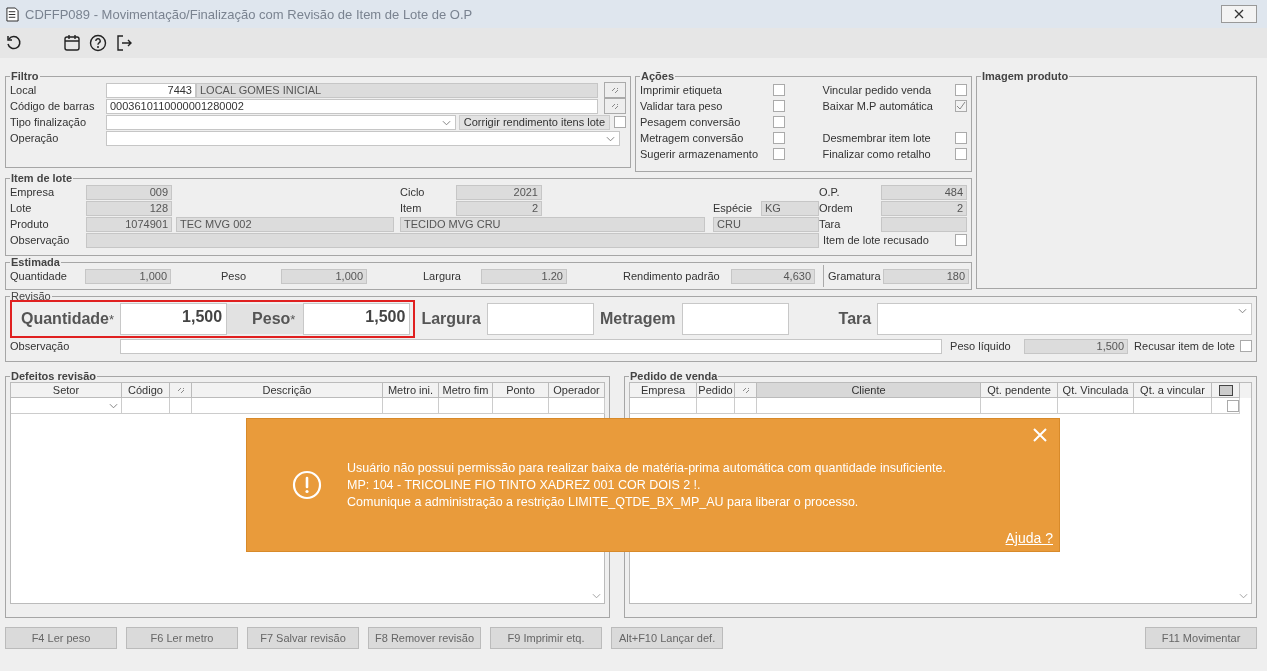 This screenshot has height=671, width=1267. Describe the element at coordinates (524, 276) in the screenshot. I see `estimate-field: 1.20` at that location.